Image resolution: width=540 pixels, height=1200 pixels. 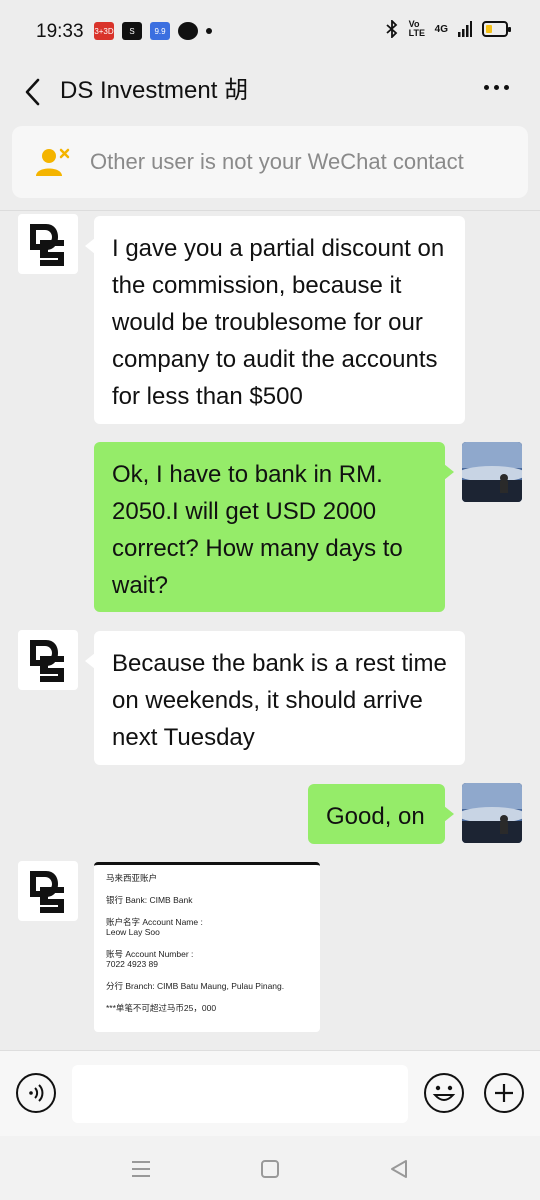 I want to click on input-bar, so click(x=270, y=1093).